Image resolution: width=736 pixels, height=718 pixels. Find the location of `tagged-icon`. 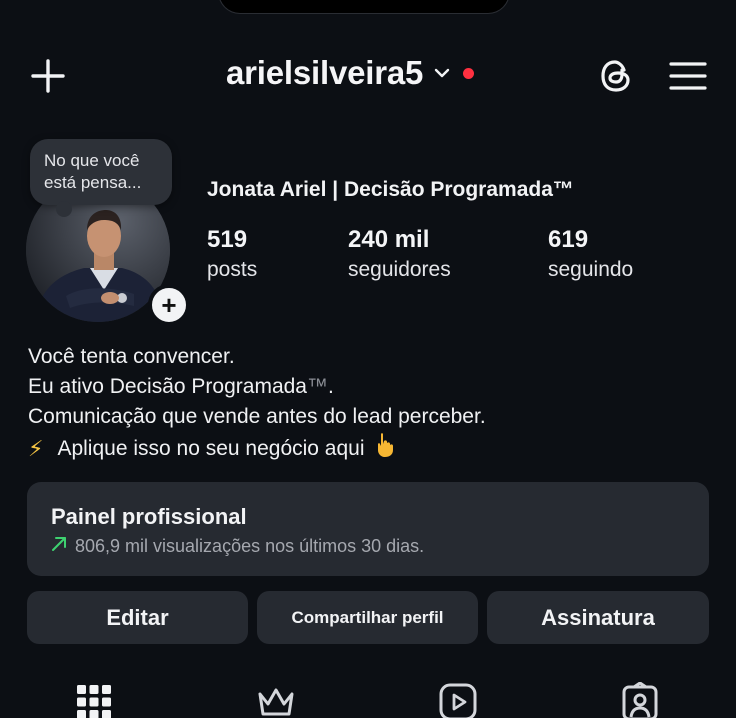

tagged-icon is located at coordinates (640, 699).